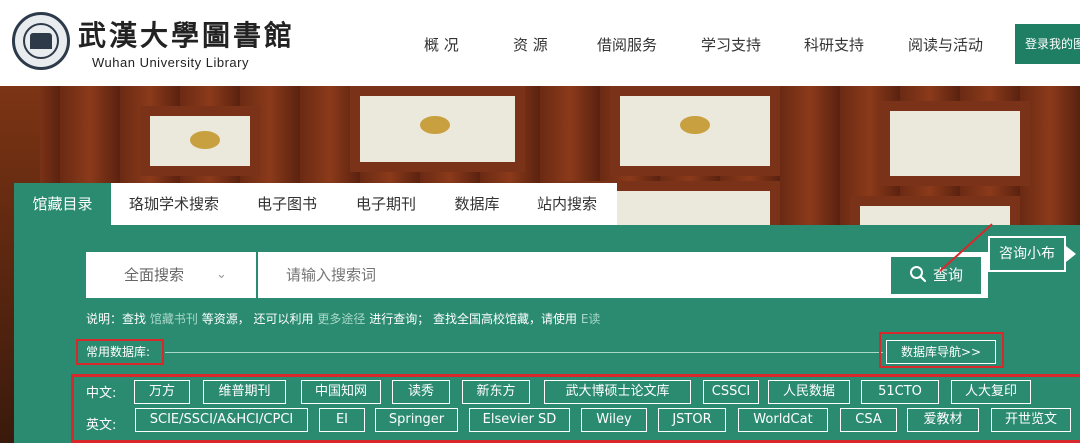  What do you see at coordinates (244, 392) in the screenshot?
I see `db-chip-vip: 维普期刊` at bounding box center [244, 392].